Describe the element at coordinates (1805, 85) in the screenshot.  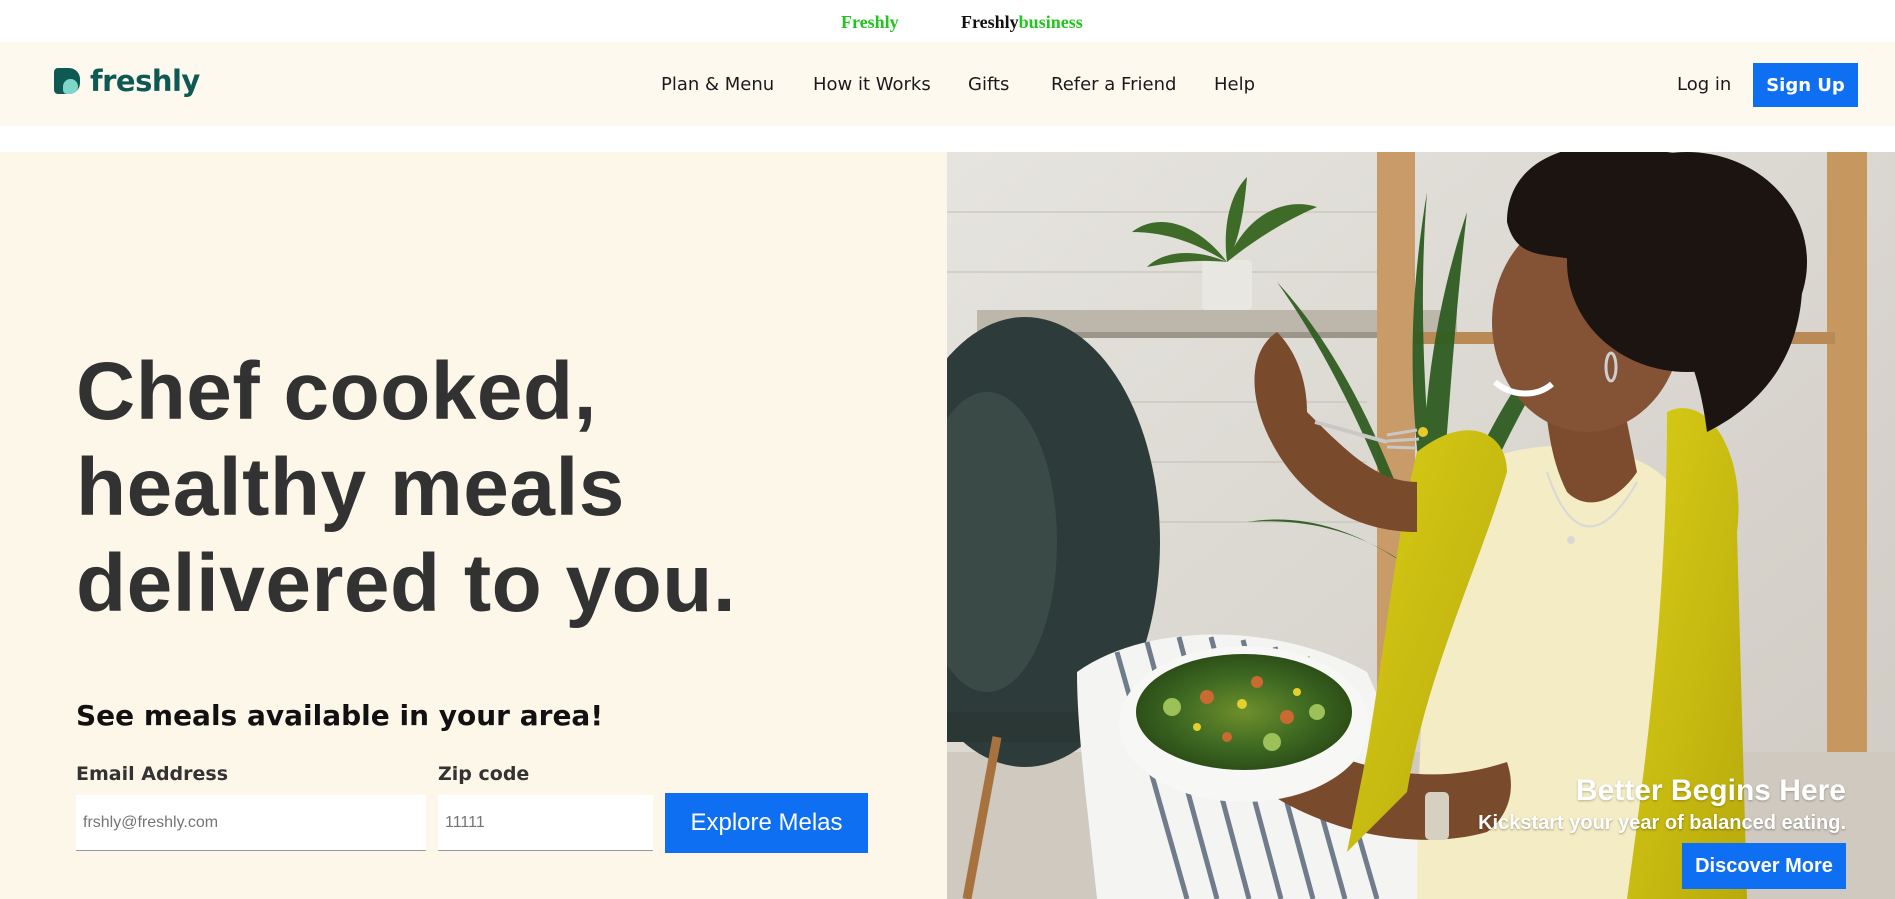
I see `sign-up-button: Sign Up` at that location.